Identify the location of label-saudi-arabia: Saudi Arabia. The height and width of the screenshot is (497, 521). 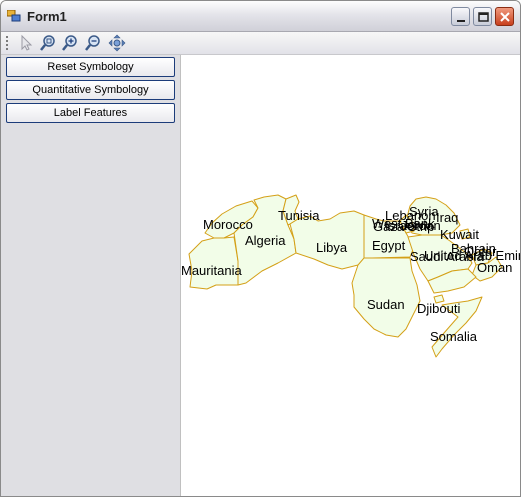
(447, 256).